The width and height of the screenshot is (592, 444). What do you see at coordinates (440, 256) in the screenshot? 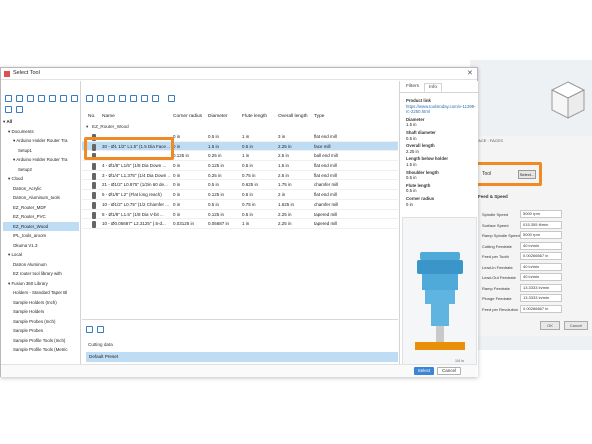
I see `holder-top` at bounding box center [440, 256].